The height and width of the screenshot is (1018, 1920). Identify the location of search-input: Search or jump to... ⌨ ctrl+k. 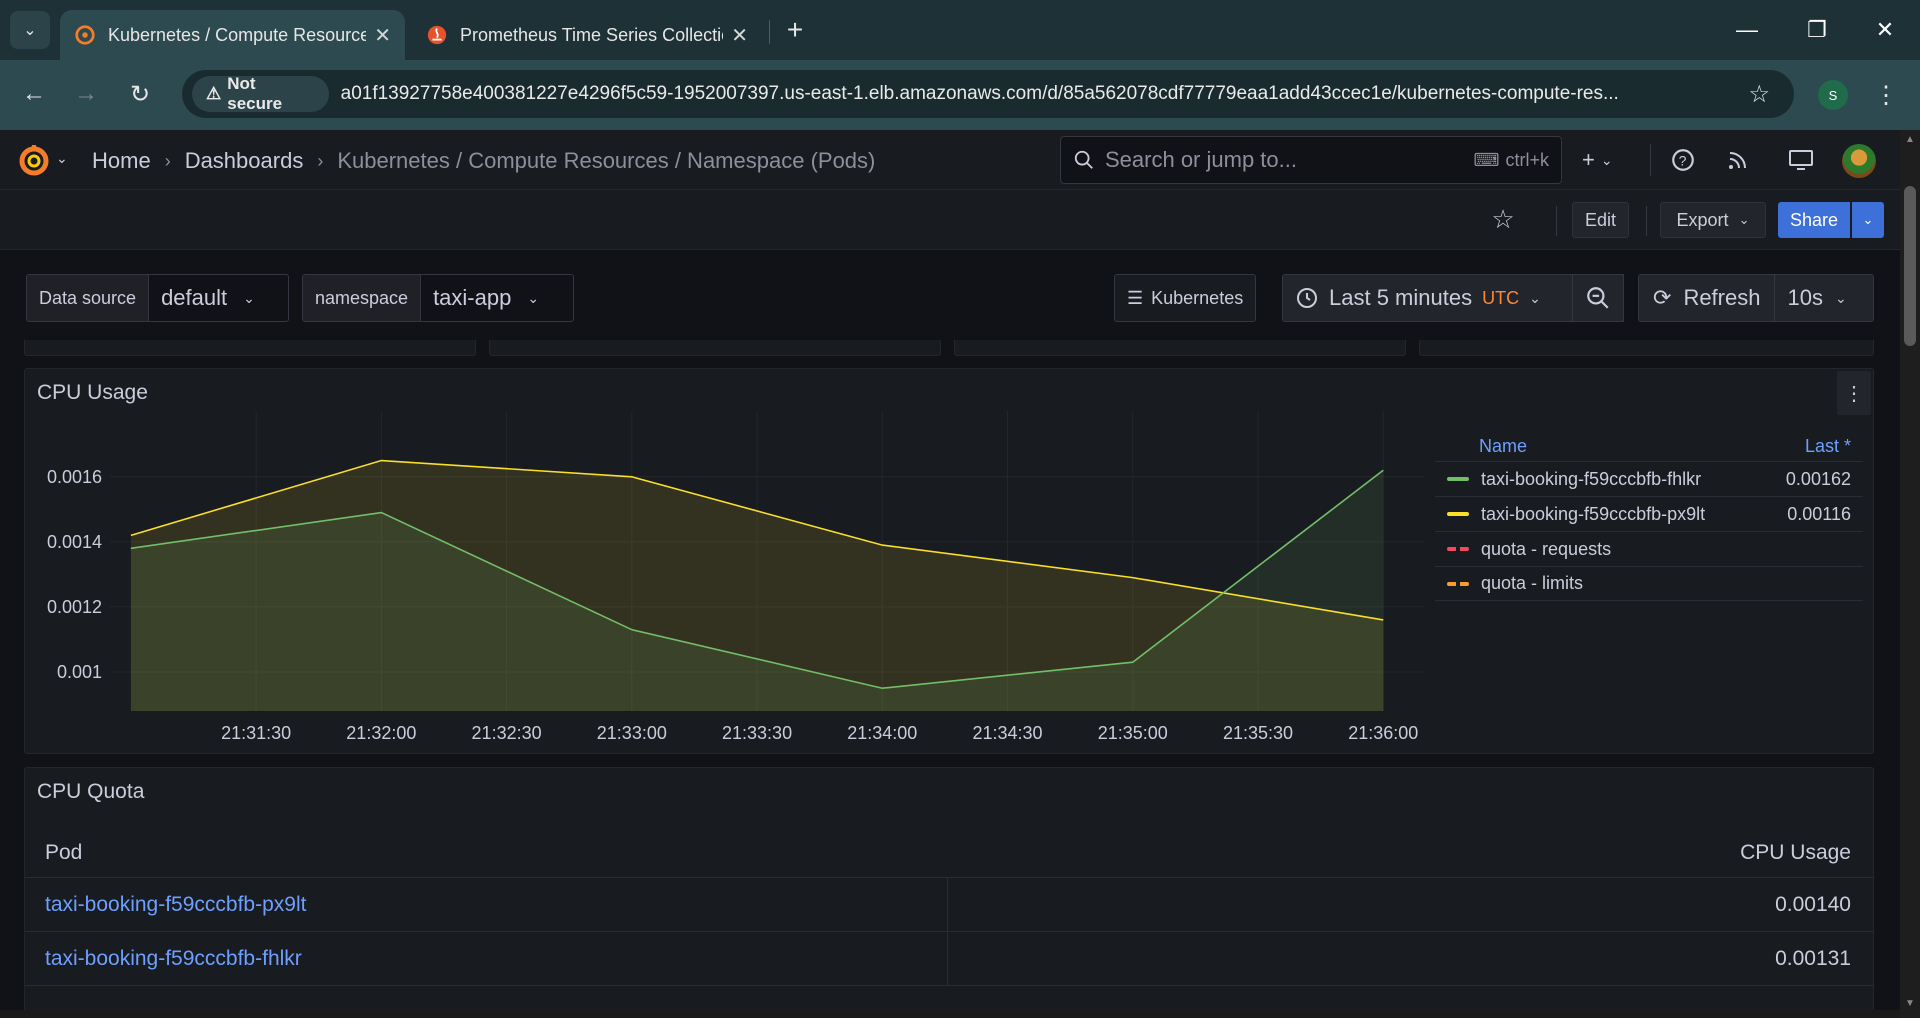
(1311, 160).